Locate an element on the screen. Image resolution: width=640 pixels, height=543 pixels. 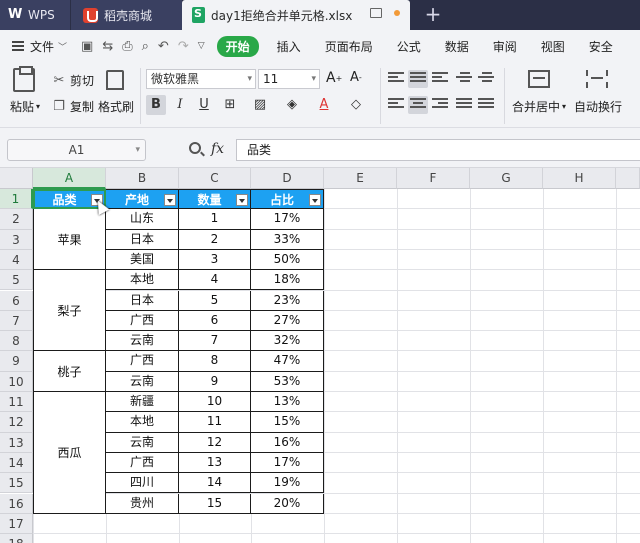
table-cell: 16% is located at coordinates (287, 442).